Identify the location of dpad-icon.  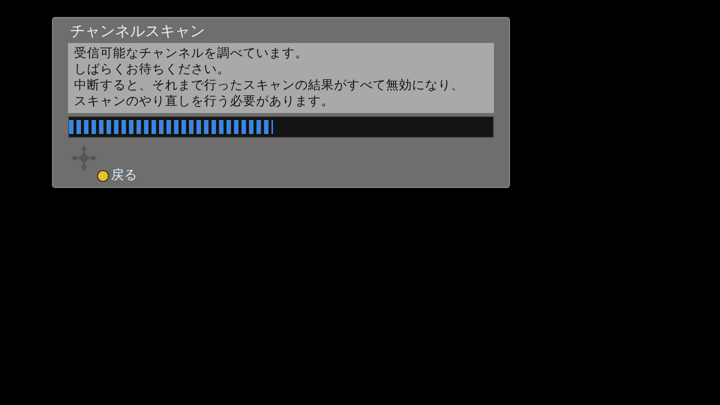
(84, 158).